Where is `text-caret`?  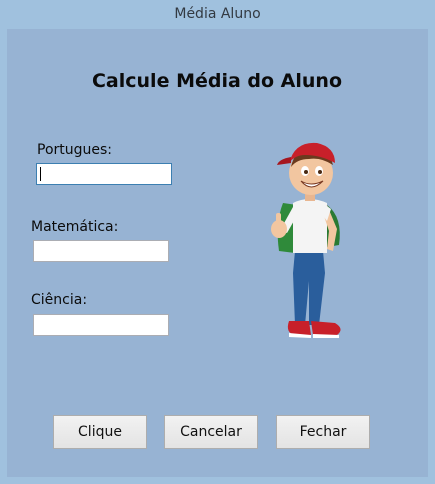
text-caret is located at coordinates (40, 174).